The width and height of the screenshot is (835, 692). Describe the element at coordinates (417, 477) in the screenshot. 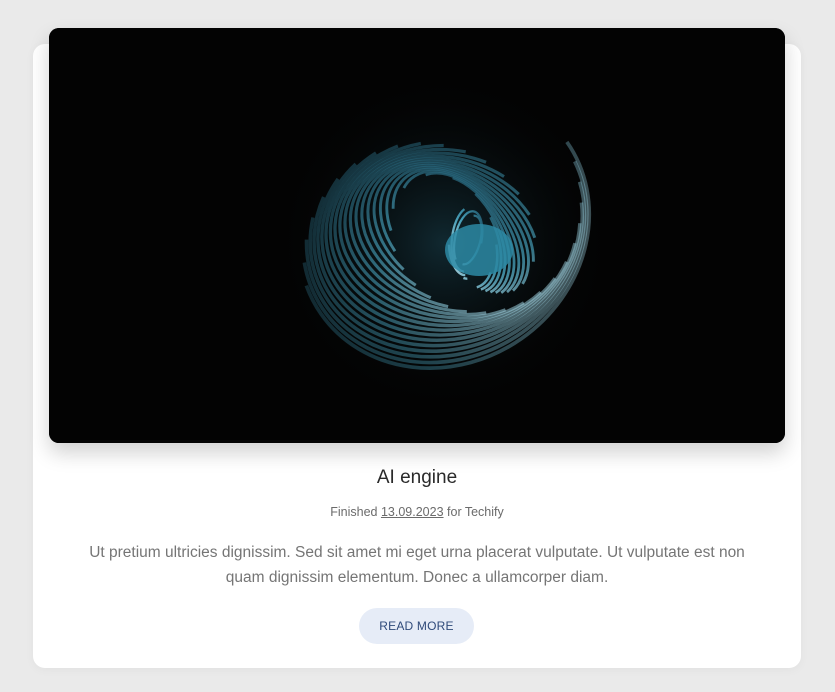

I see `project-title: AI engine` at that location.